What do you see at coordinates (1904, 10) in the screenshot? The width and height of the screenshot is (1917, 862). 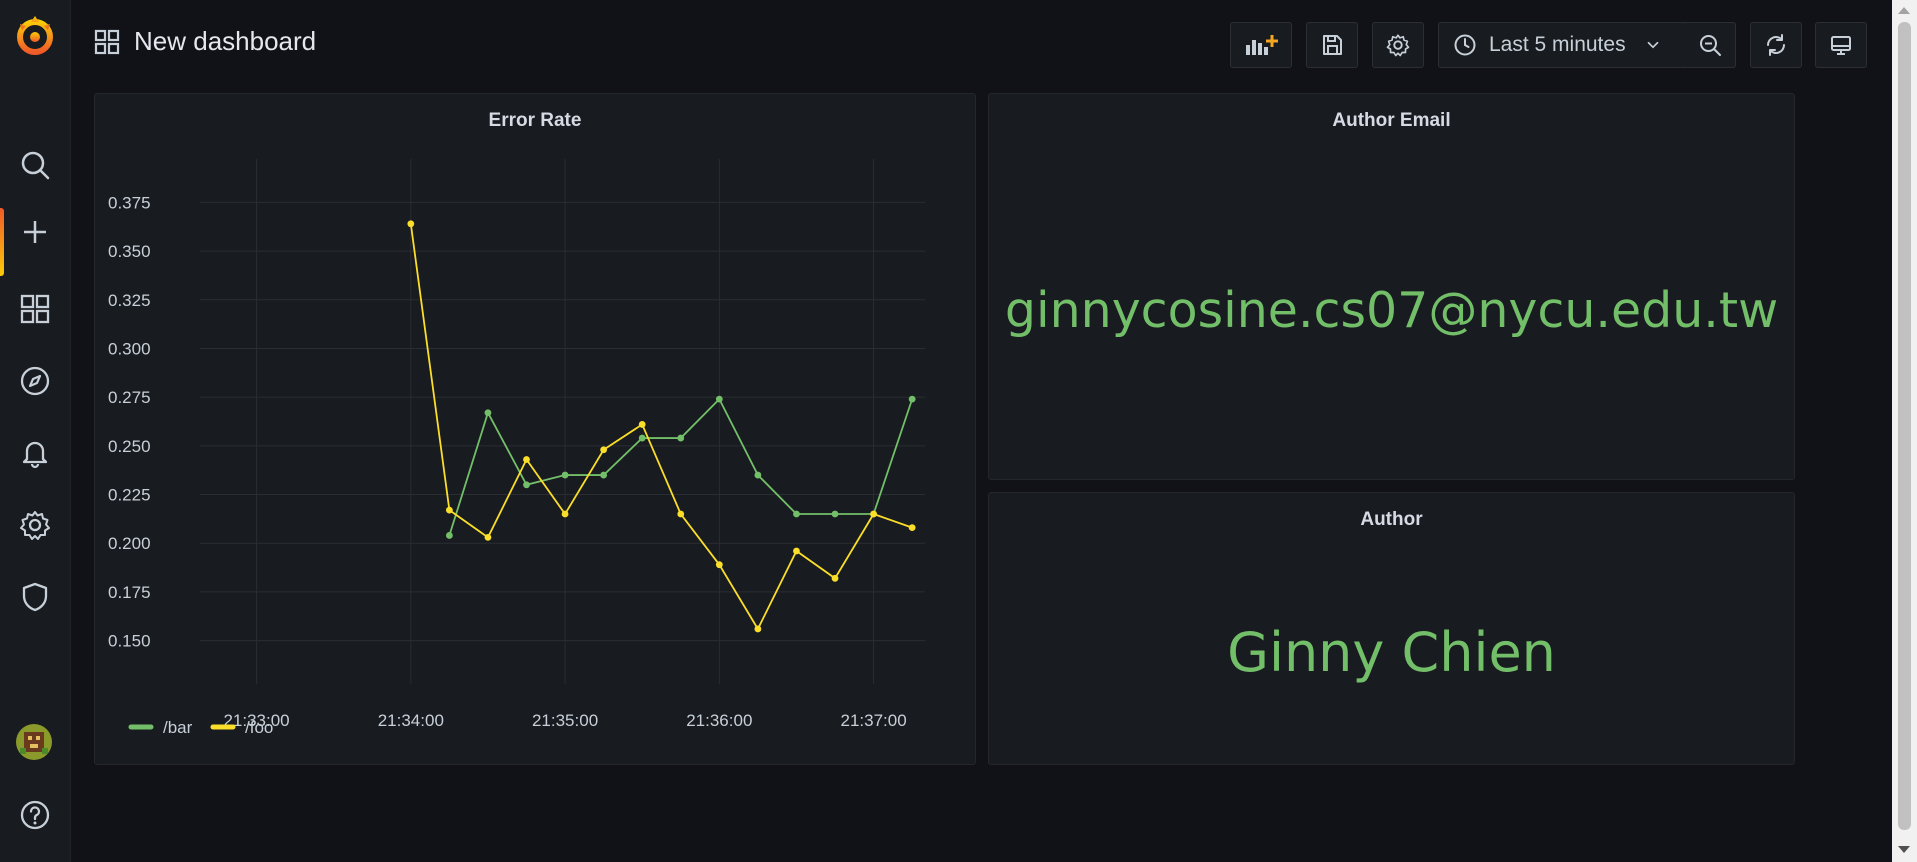 I see `scroll-up-arrow` at bounding box center [1904, 10].